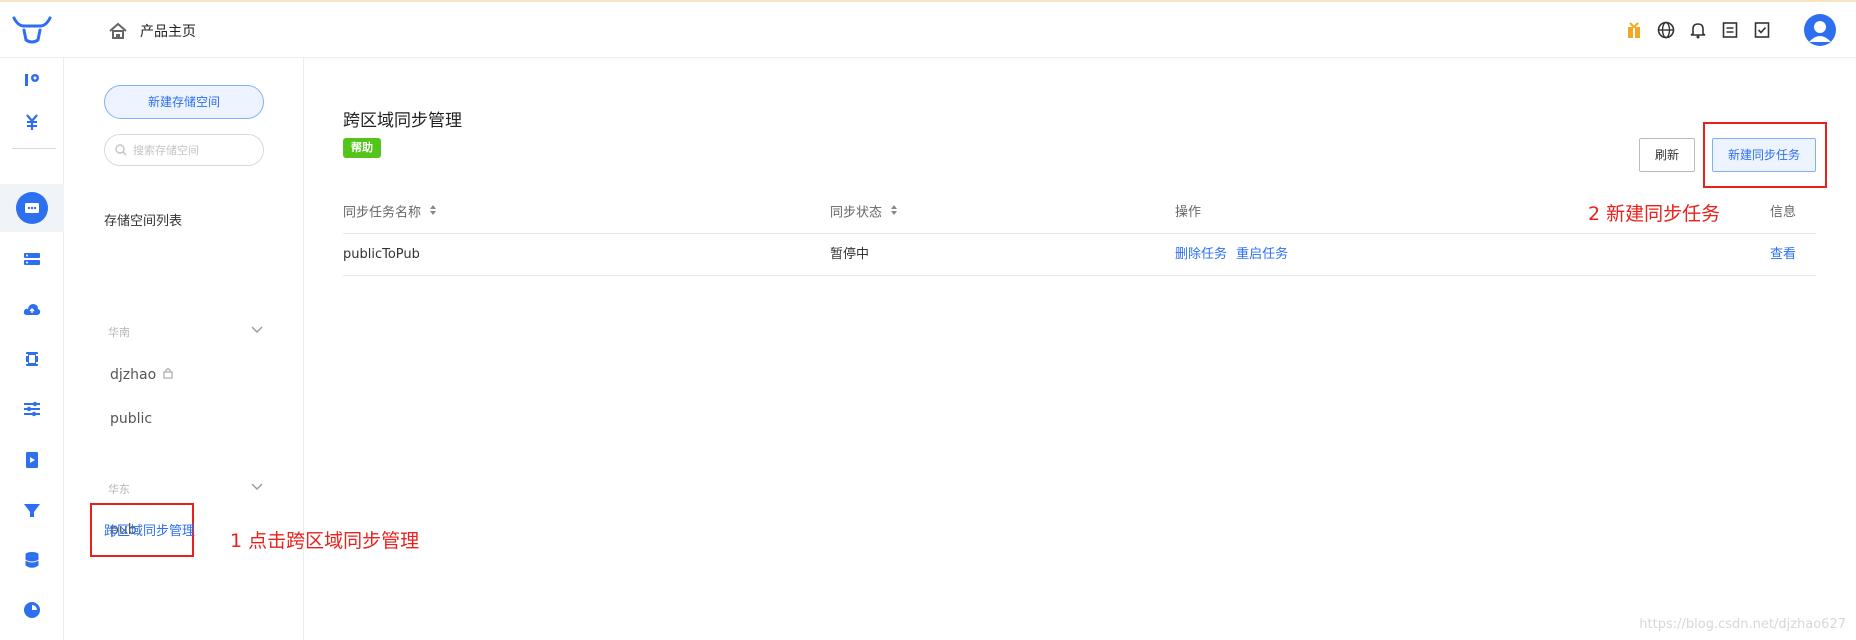 This screenshot has height=640, width=1856. I want to click on bucket-label: public, so click(131, 419).